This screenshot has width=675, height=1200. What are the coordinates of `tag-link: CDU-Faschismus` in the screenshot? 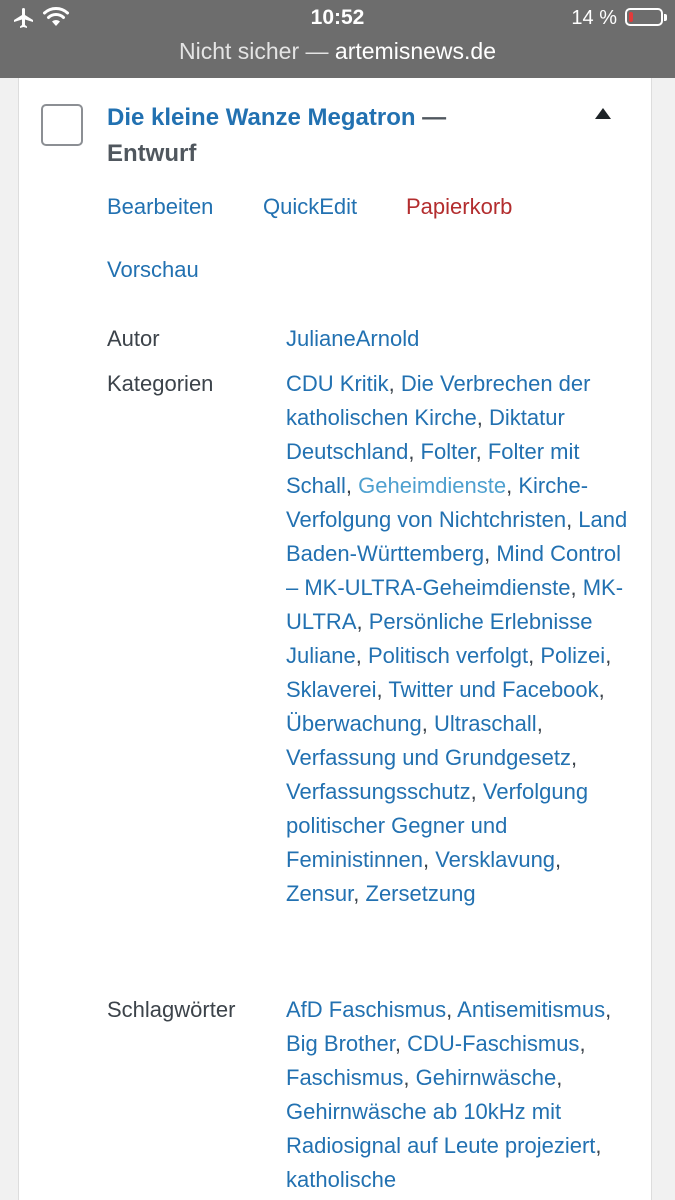 It's located at (493, 1043).